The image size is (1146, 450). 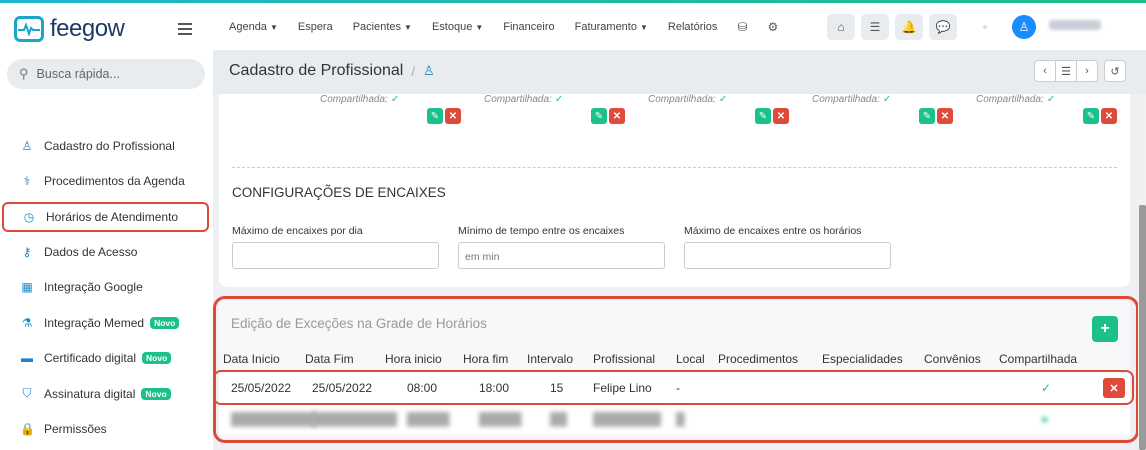 I want to click on field-label: Máximo de encaixes por dia, so click(x=297, y=231).